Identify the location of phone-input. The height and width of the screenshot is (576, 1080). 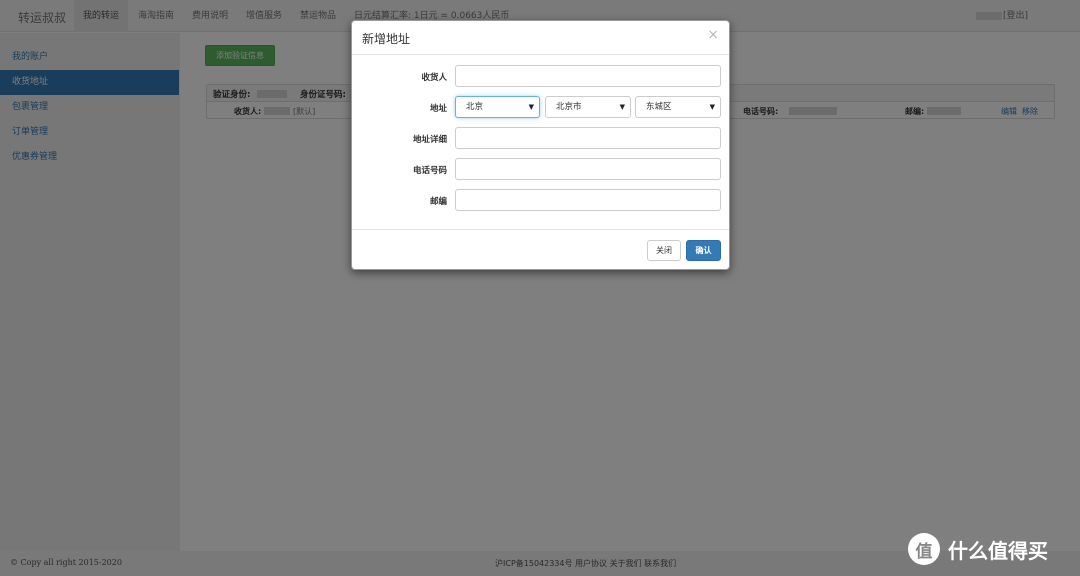
(588, 169).